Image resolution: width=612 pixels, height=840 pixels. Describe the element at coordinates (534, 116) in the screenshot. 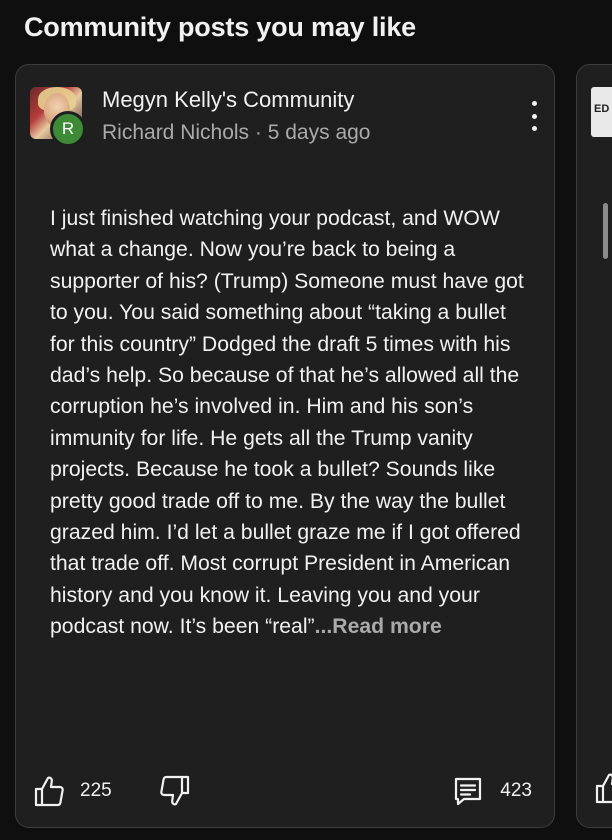

I see `more-vert-icon` at that location.